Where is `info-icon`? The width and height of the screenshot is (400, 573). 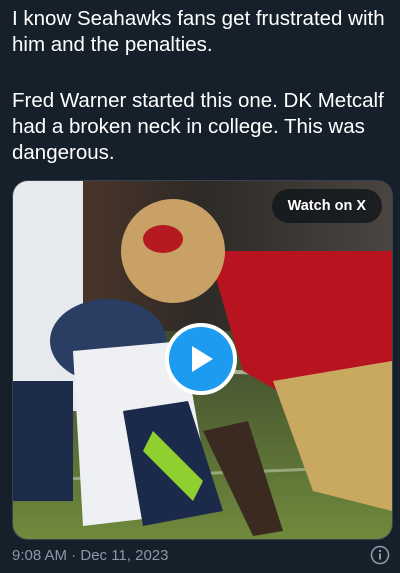 info-icon is located at coordinates (380, 555).